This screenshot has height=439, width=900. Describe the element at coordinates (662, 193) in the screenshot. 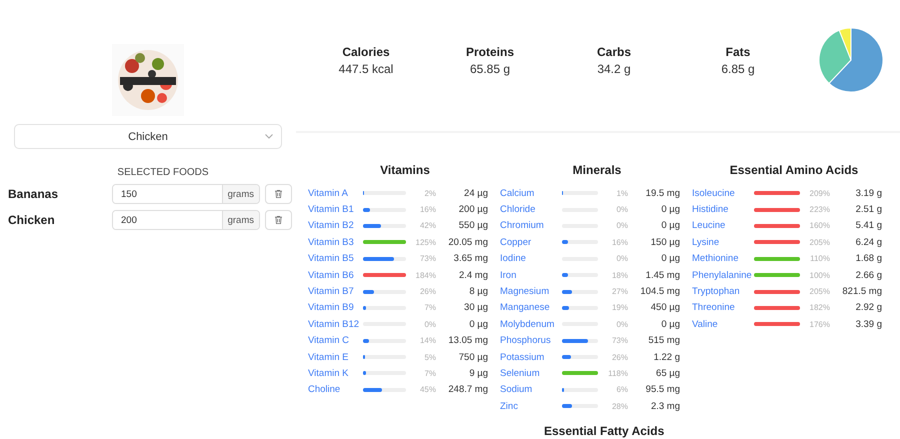

I see `amount-text: 19.5 mg` at that location.